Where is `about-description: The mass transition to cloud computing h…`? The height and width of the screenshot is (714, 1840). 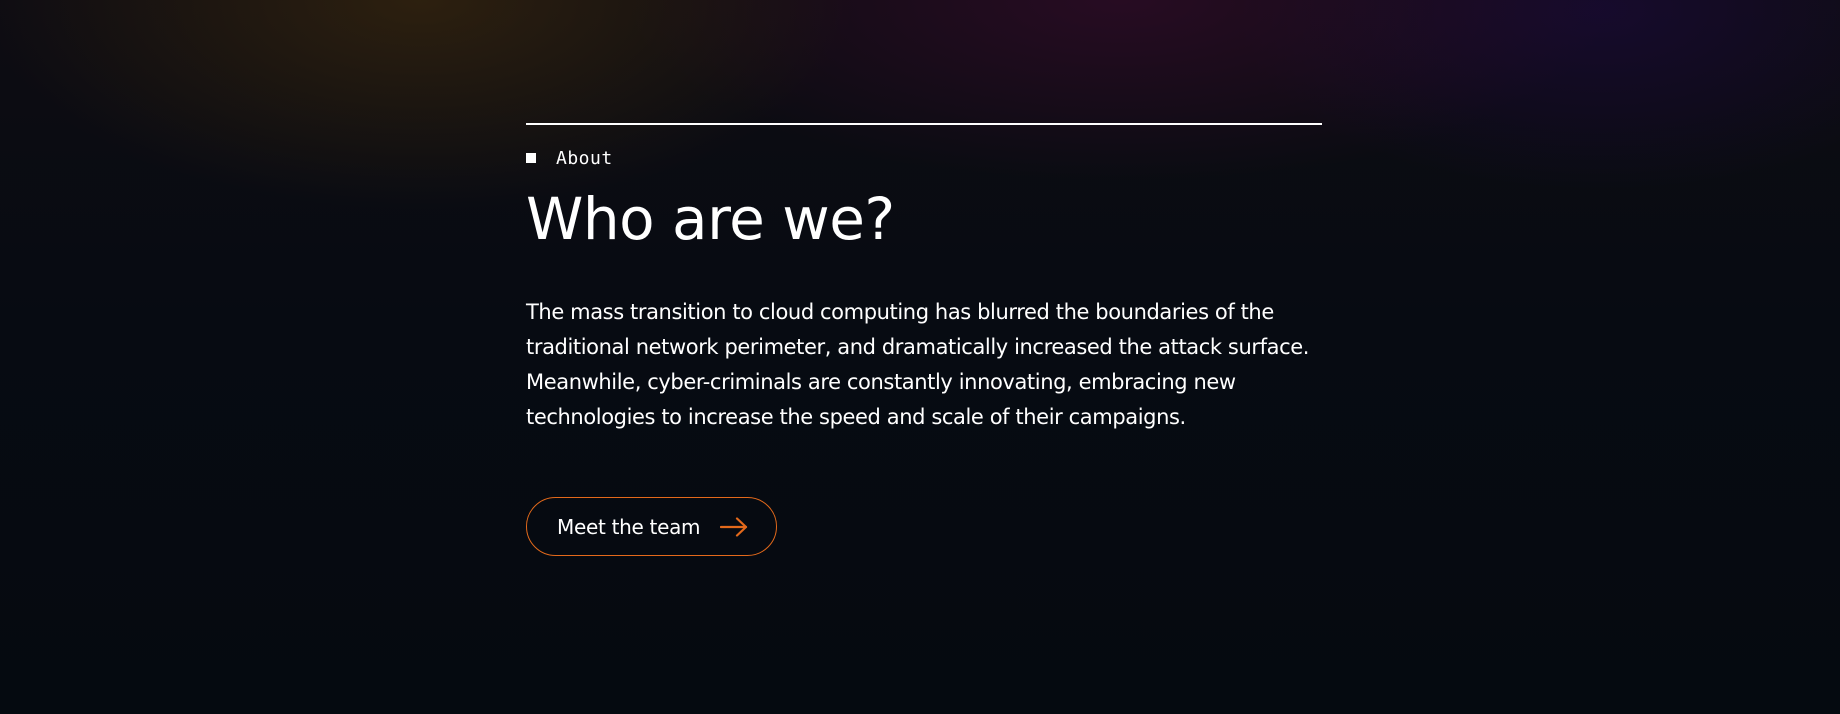 about-description: The mass transition to cloud computing h… is located at coordinates (918, 364).